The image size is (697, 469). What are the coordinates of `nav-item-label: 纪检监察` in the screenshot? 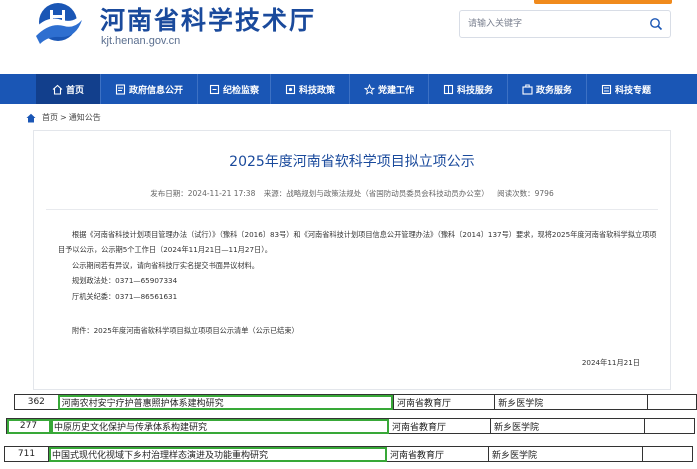 It's located at (240, 90).